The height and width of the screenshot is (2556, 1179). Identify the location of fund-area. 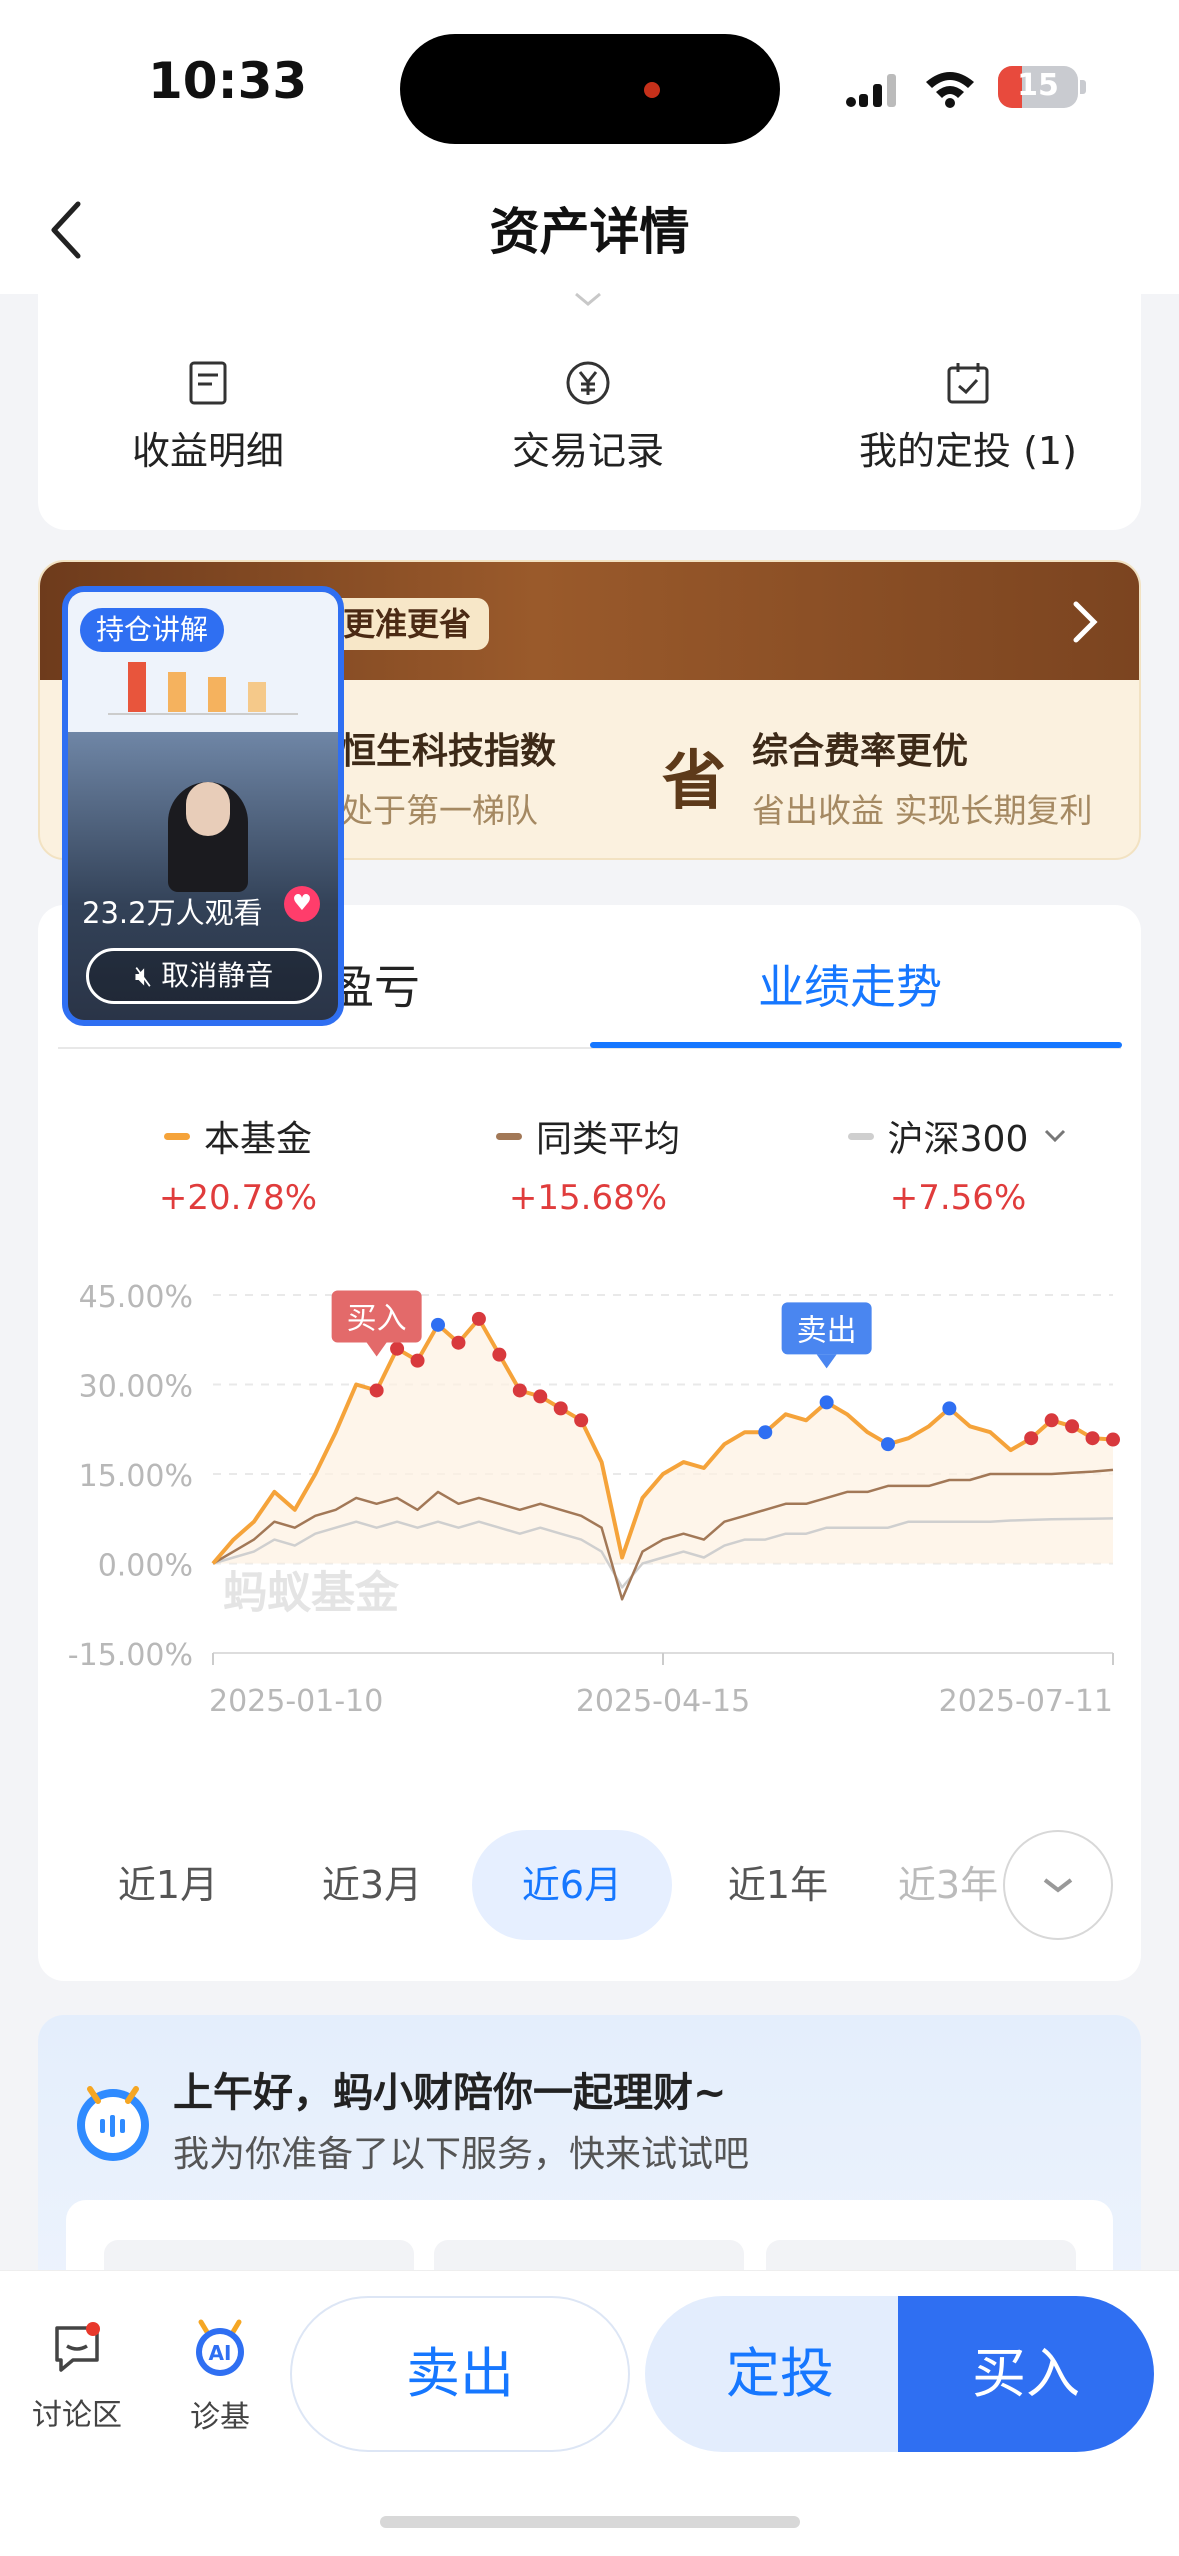
(663, 1441).